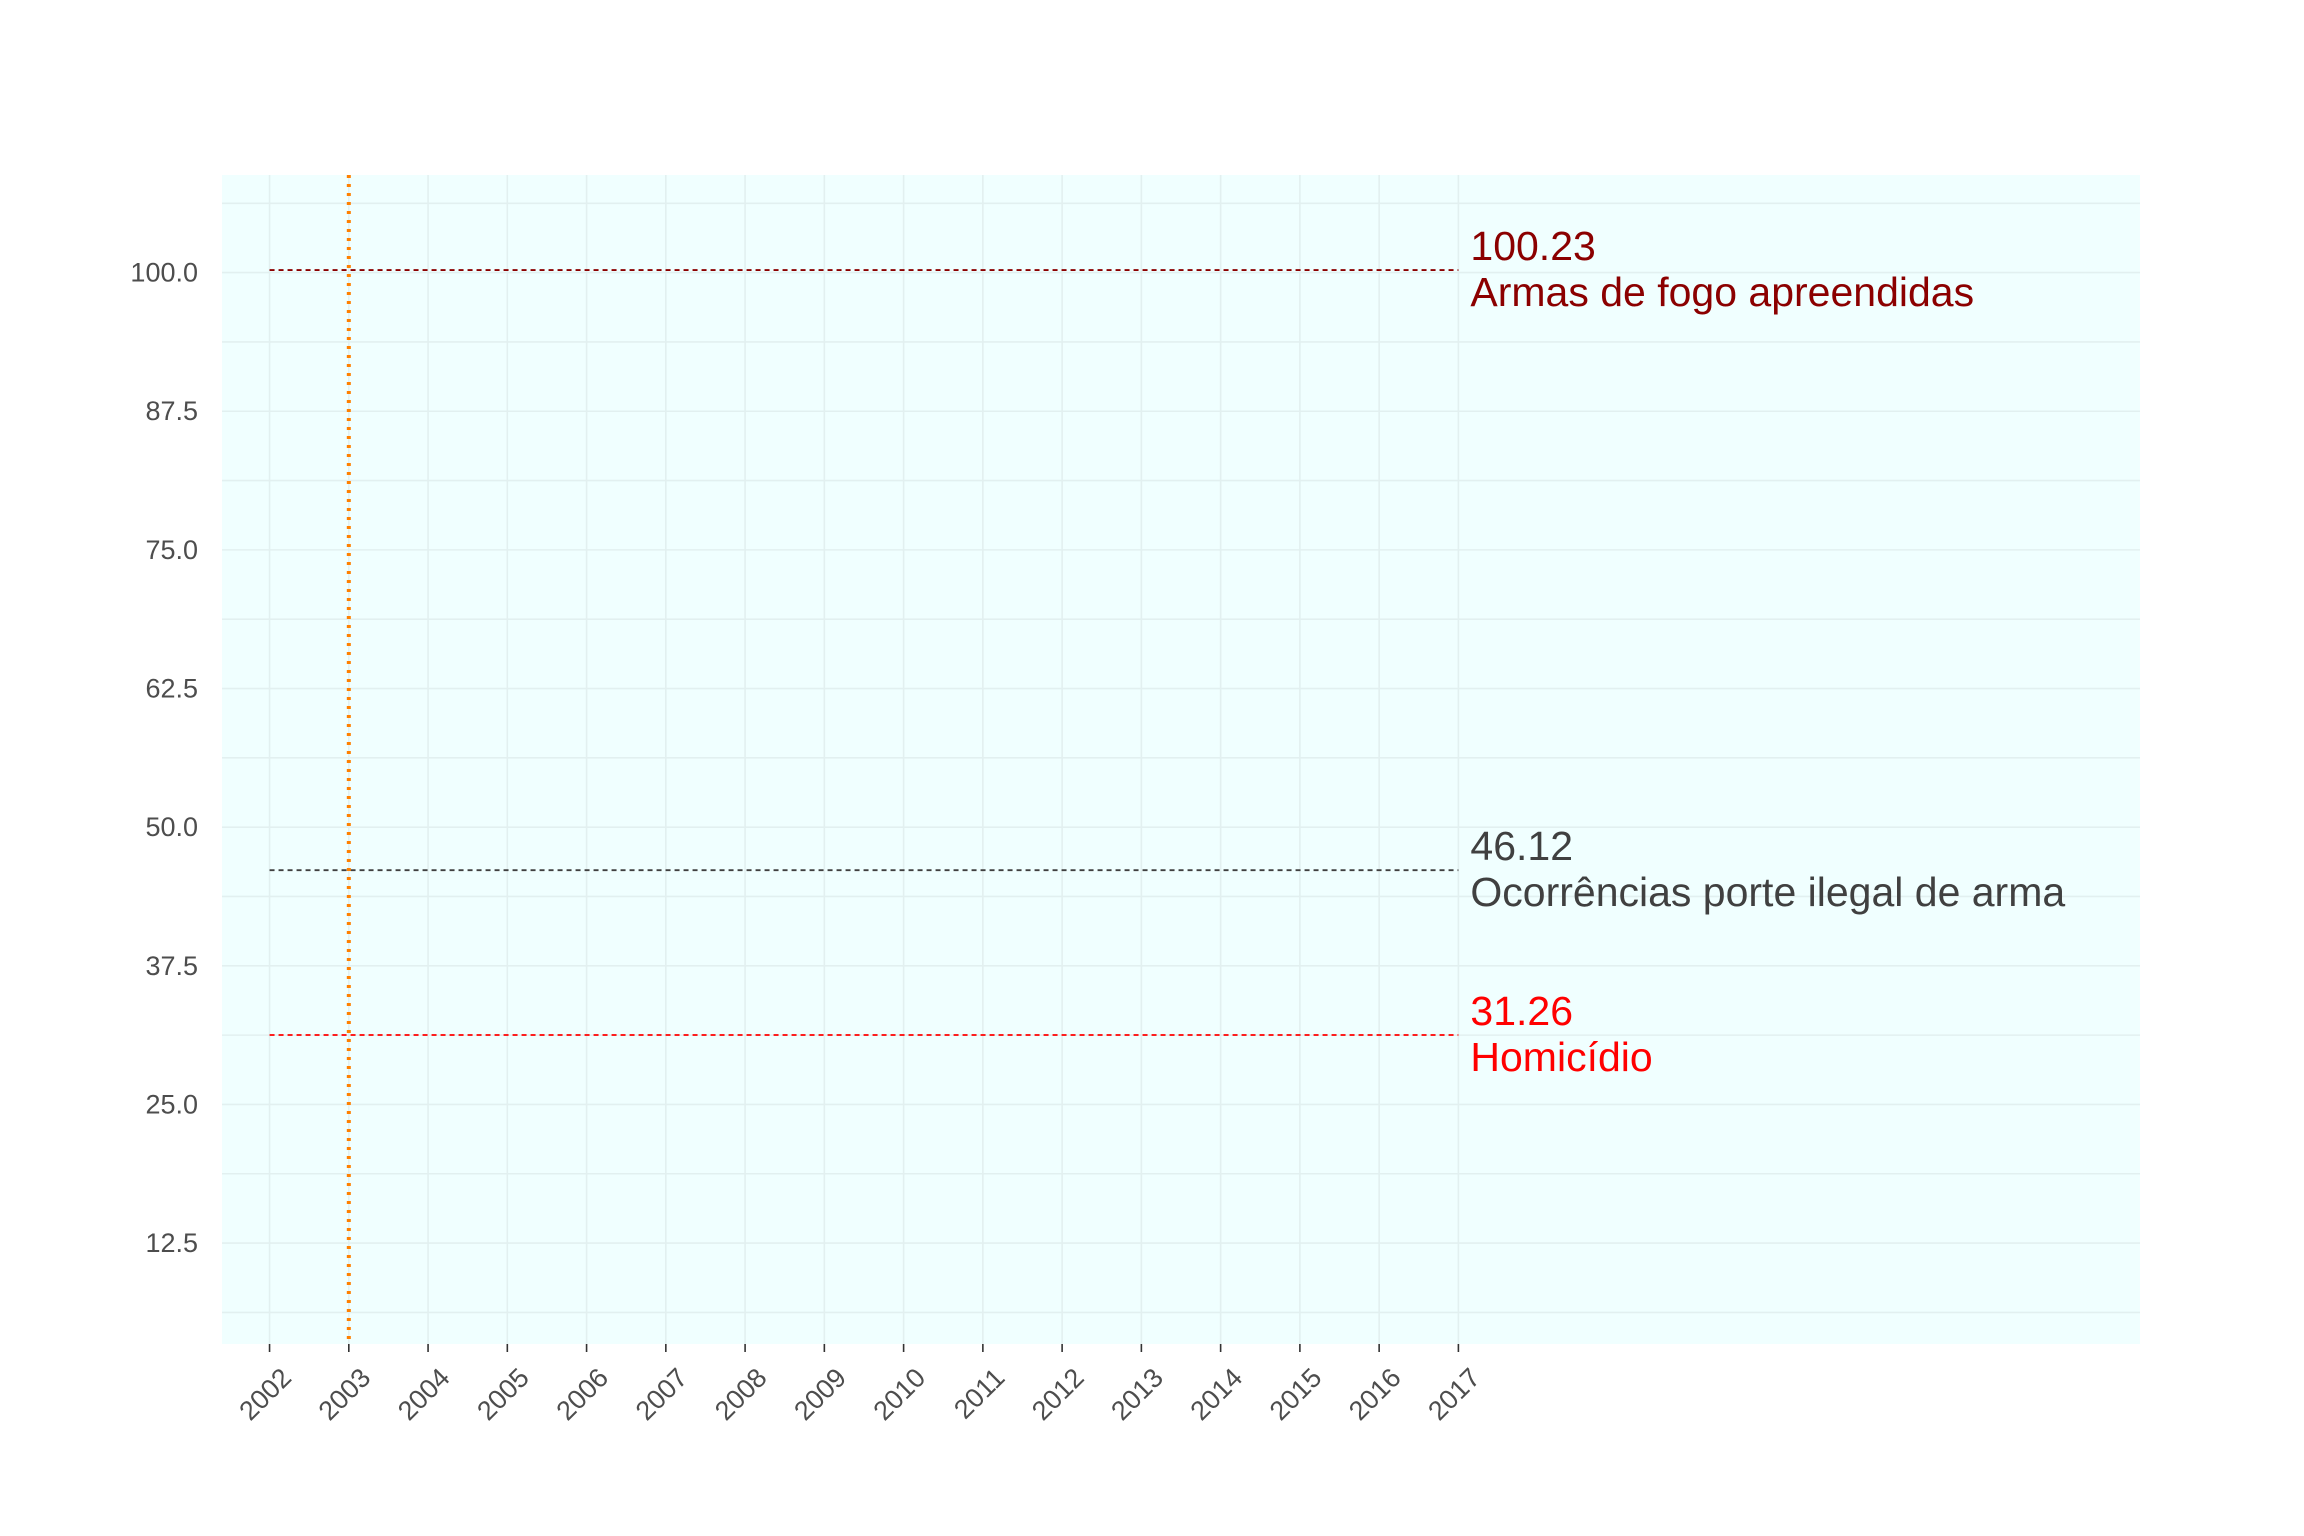 This screenshot has height=1536, width=2304. Describe the element at coordinates (1375, 1394) in the screenshot. I see `x-tick-label: 2016` at that location.